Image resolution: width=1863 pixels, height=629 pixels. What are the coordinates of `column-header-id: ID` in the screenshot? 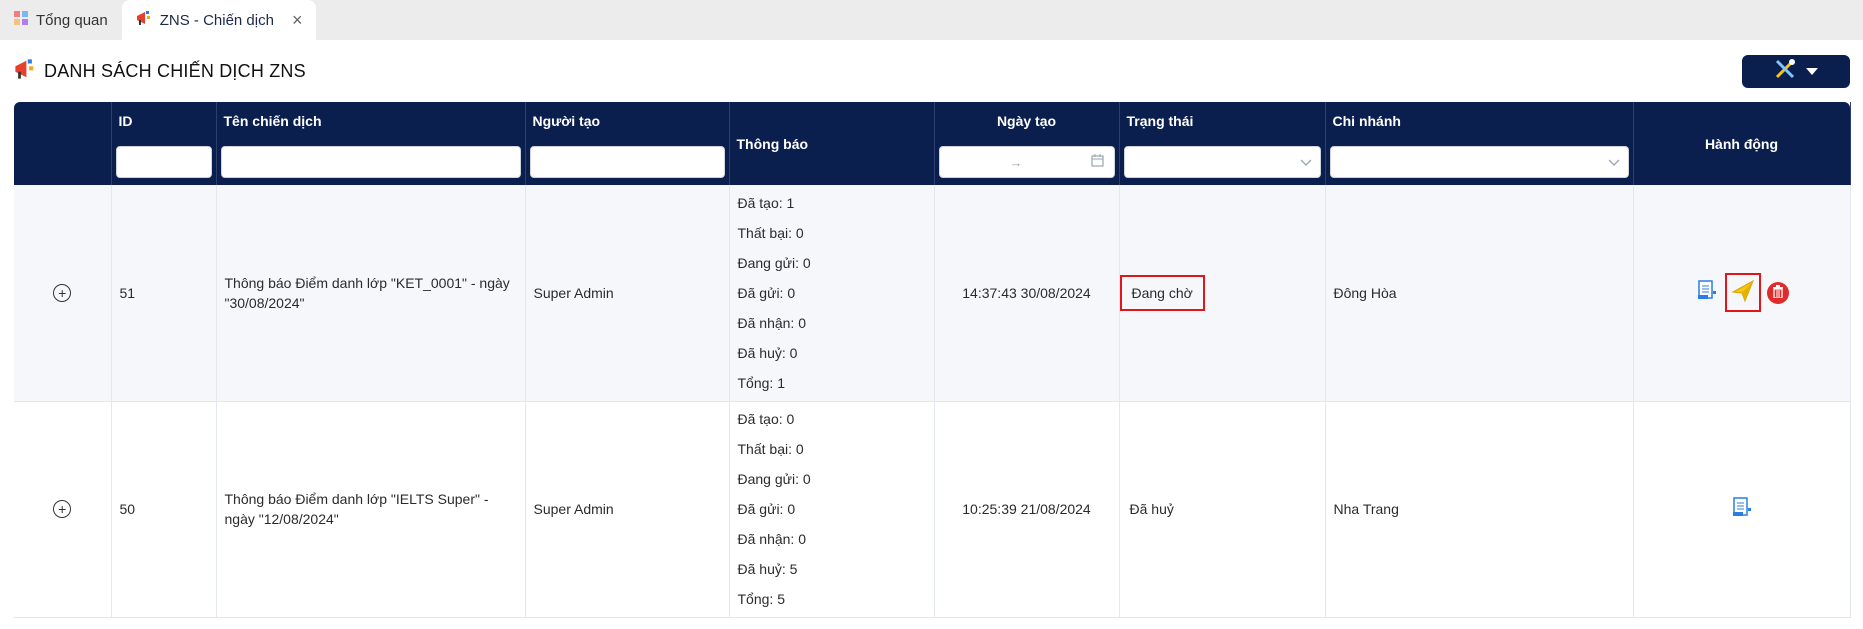 It's located at (164, 120).